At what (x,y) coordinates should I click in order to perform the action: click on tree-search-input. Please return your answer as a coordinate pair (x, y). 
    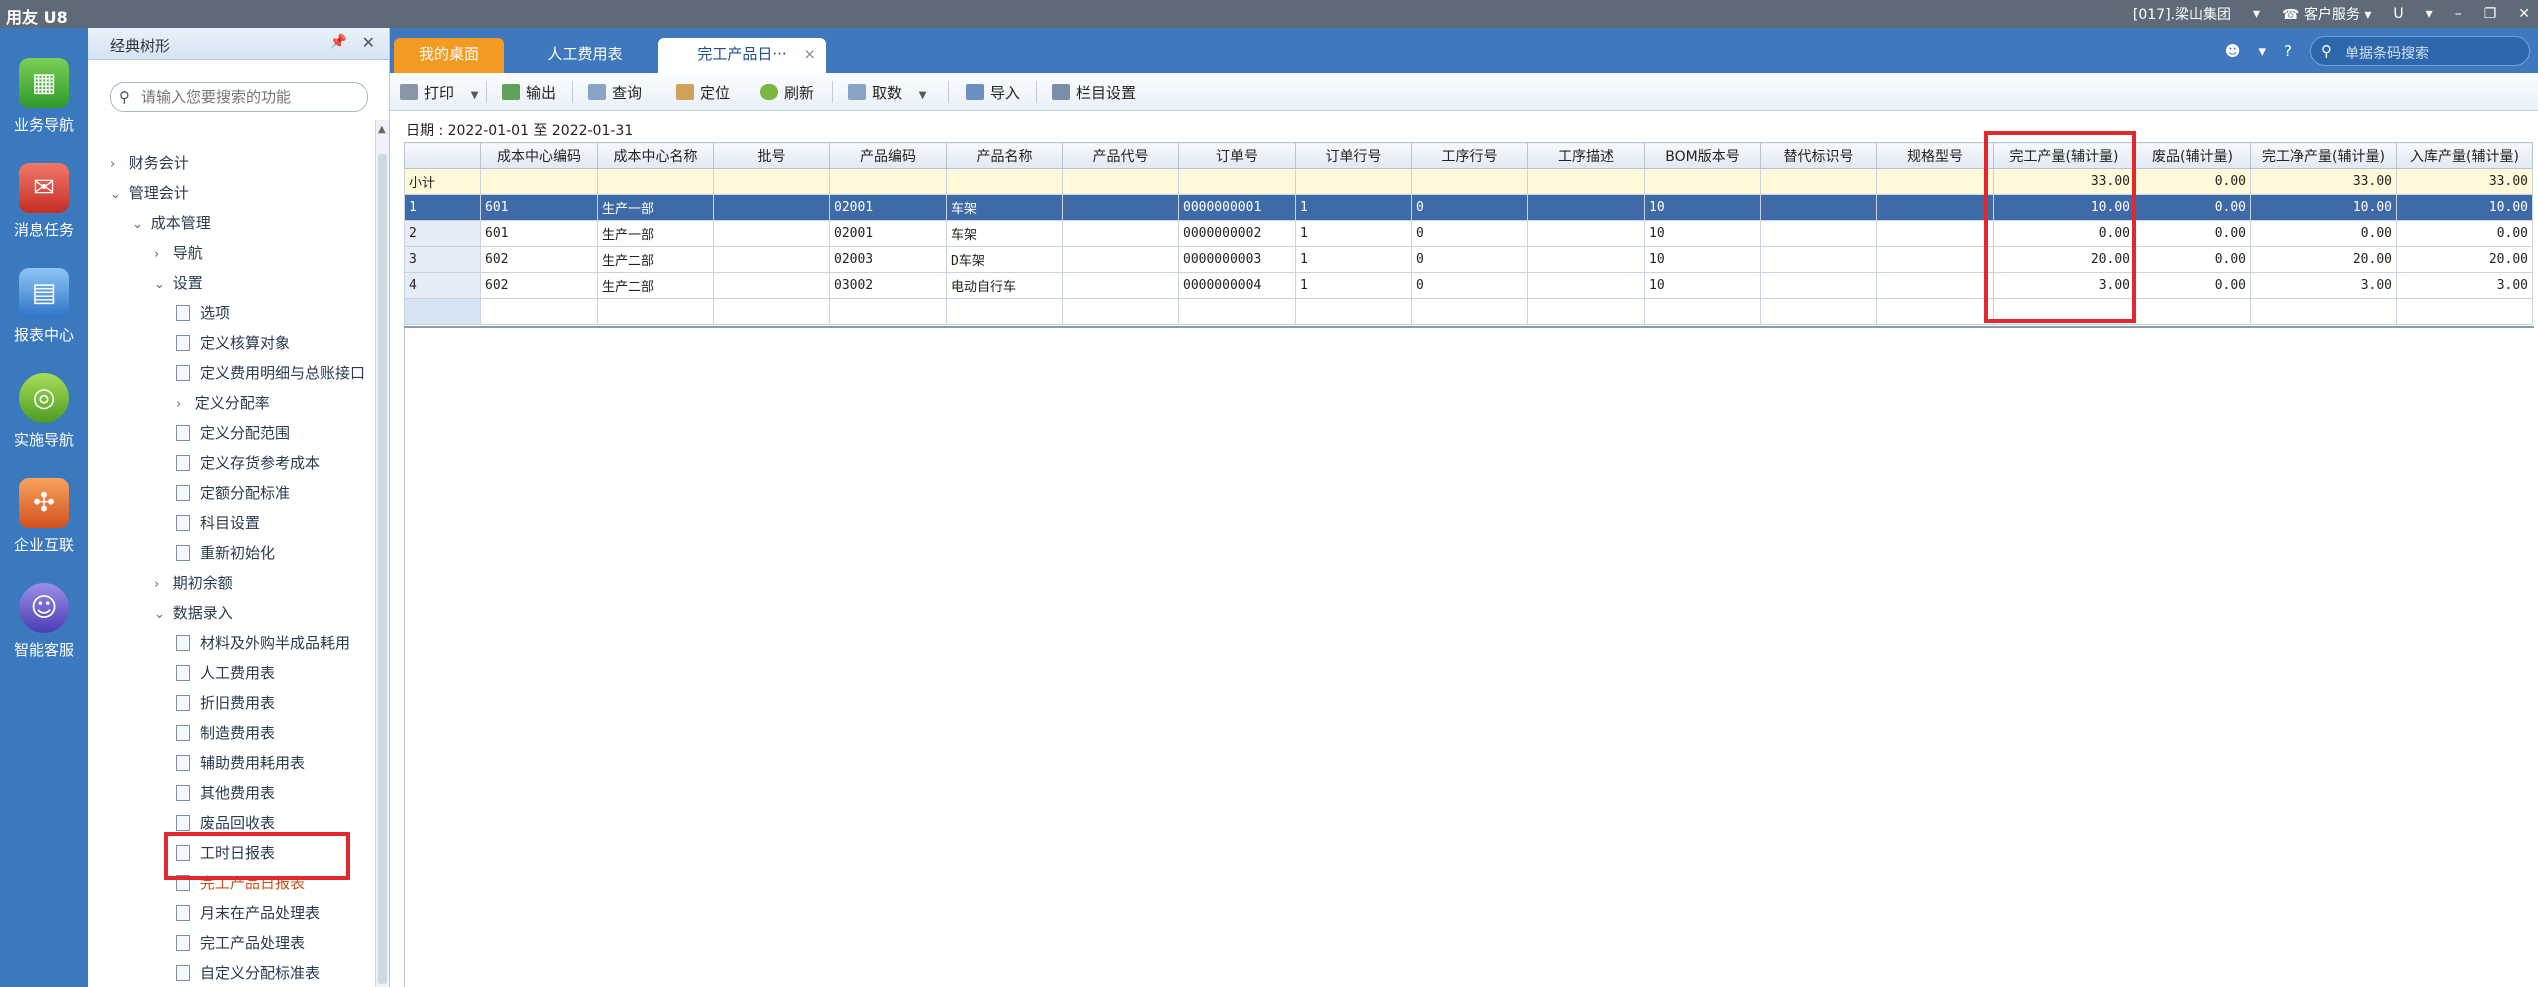
    Looking at the image, I should click on (251, 97).